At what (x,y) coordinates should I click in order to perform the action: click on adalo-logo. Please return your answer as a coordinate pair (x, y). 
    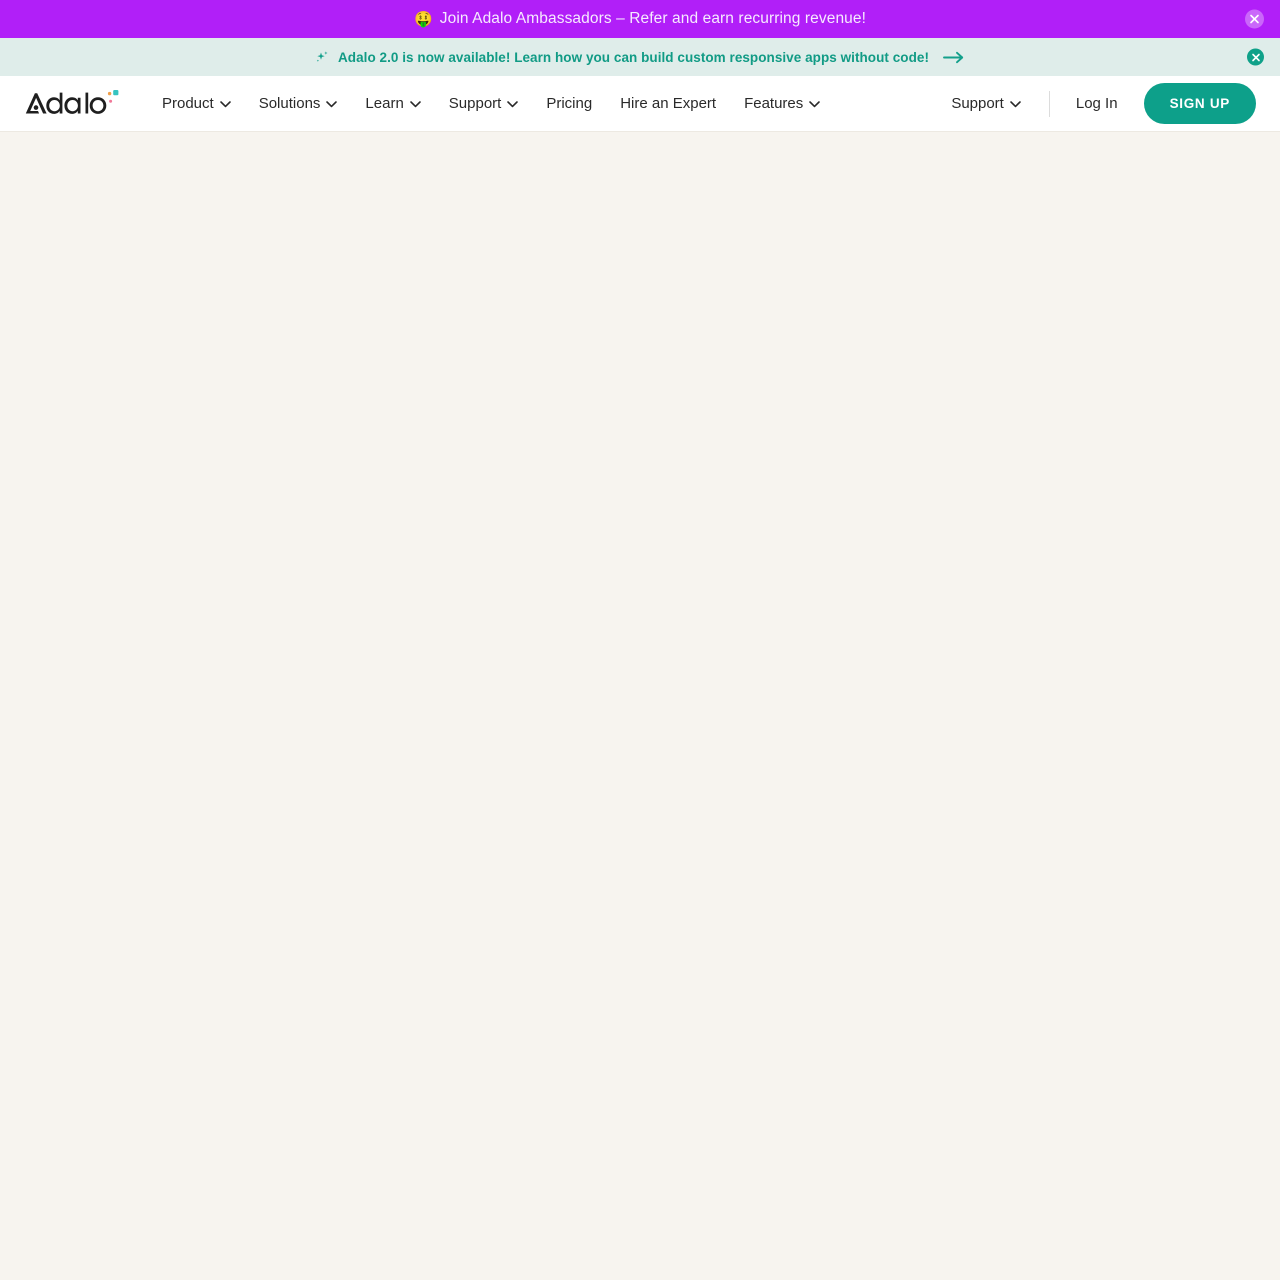
    Looking at the image, I should click on (72, 104).